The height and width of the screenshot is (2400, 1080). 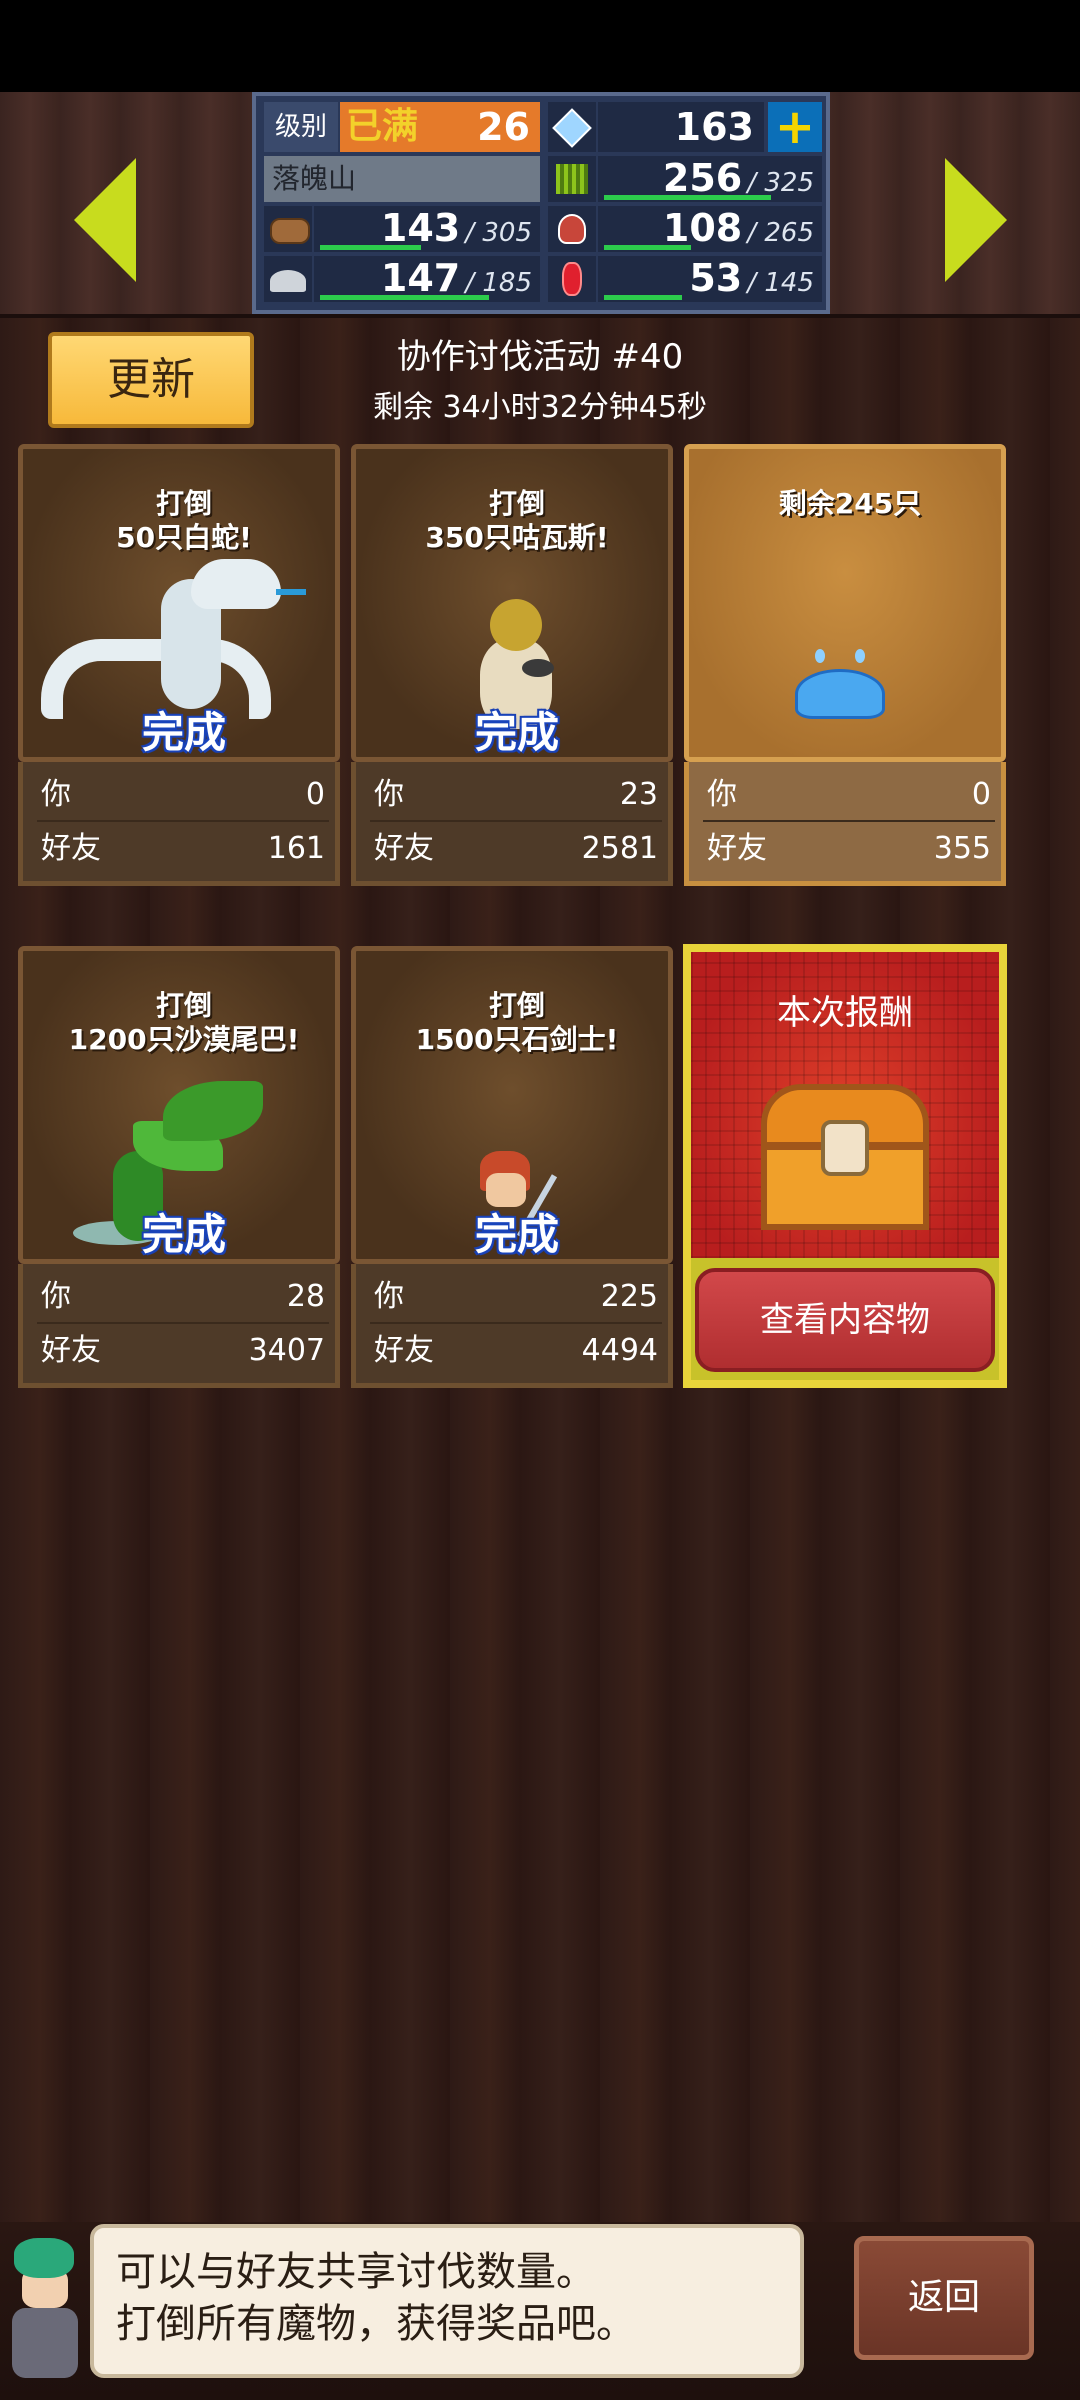 I want to click on friends-count-row: 好友 161, so click(x=183, y=849).